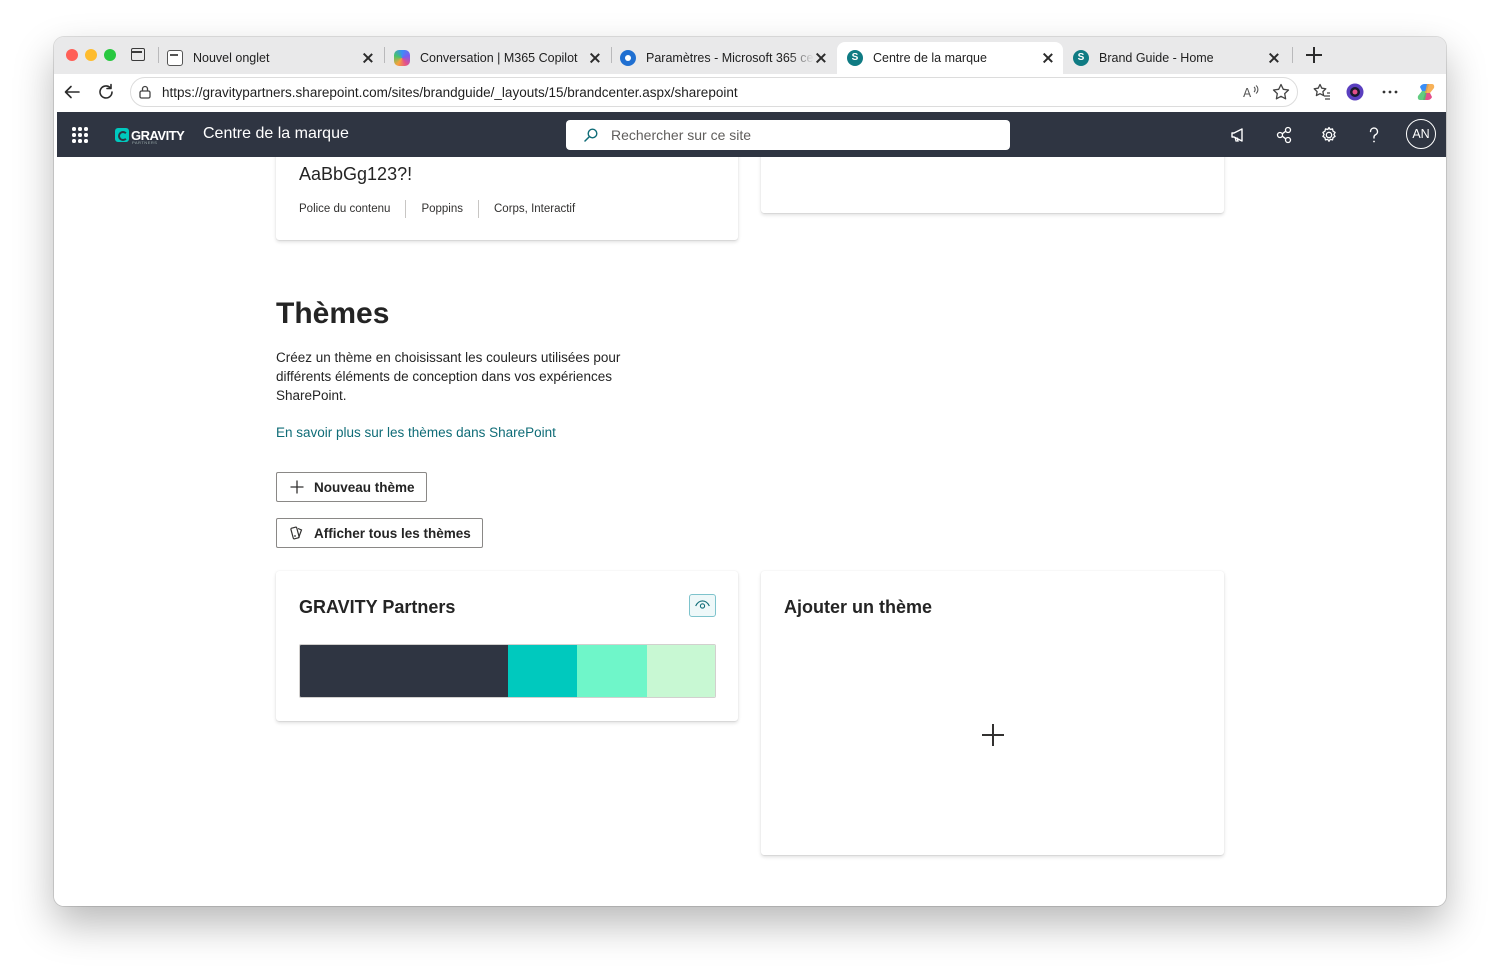 The width and height of the screenshot is (1500, 978). I want to click on view-all-themes-label: Afficher tous les thèmes, so click(392, 533).